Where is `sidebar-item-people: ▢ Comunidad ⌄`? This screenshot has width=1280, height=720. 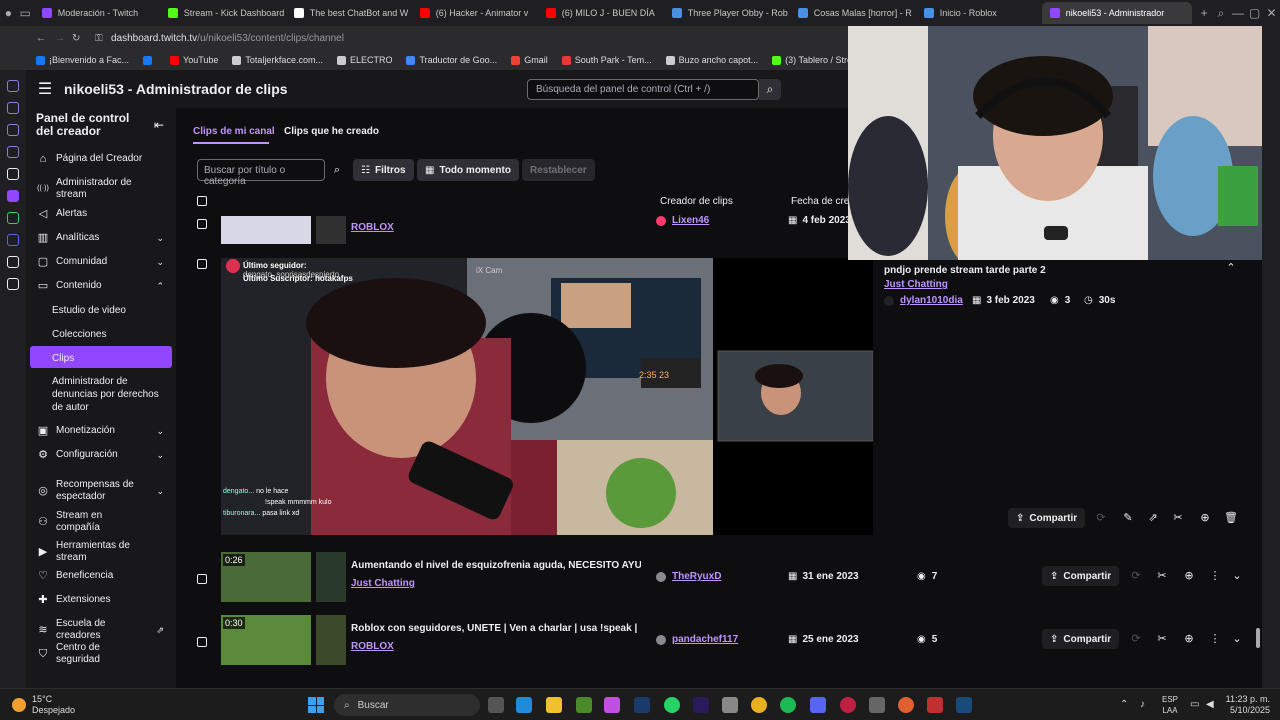
sidebar-item-people: ▢ Comunidad ⌄ is located at coordinates (101, 262).